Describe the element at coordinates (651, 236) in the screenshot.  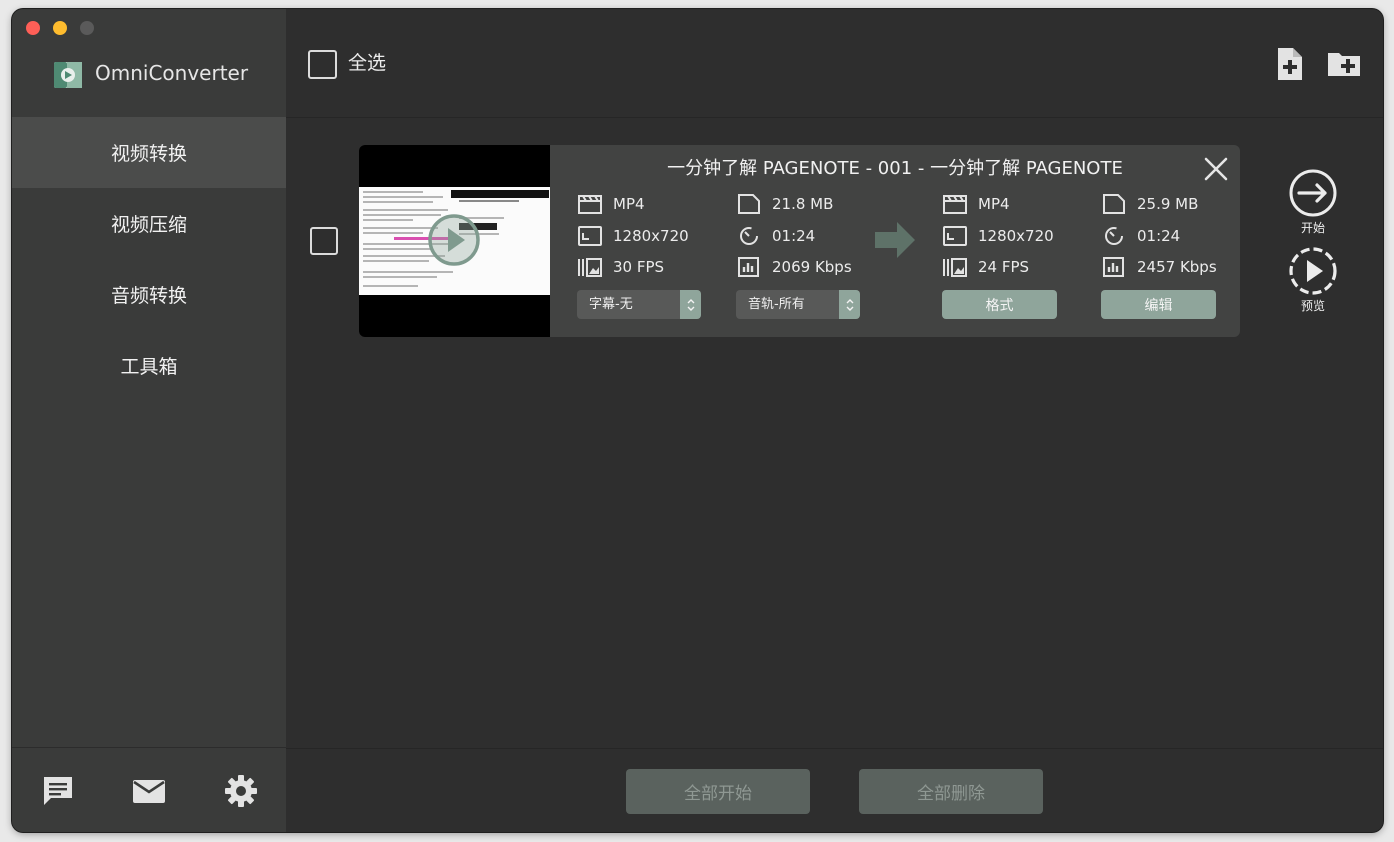
I see `source-resolution-value: 1280x720` at that location.